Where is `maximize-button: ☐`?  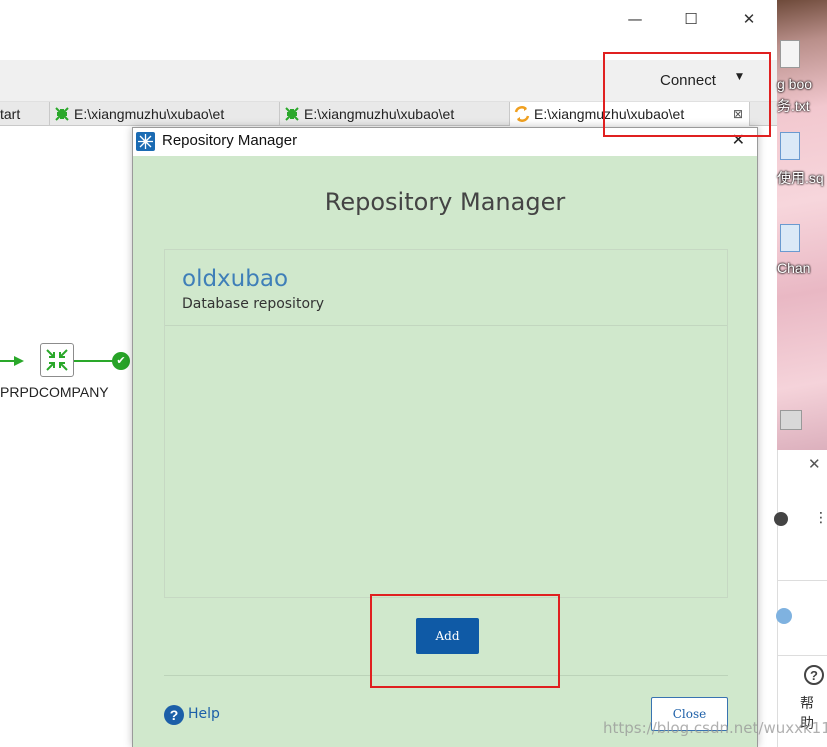
maximize-button: ☐ is located at coordinates (691, 19).